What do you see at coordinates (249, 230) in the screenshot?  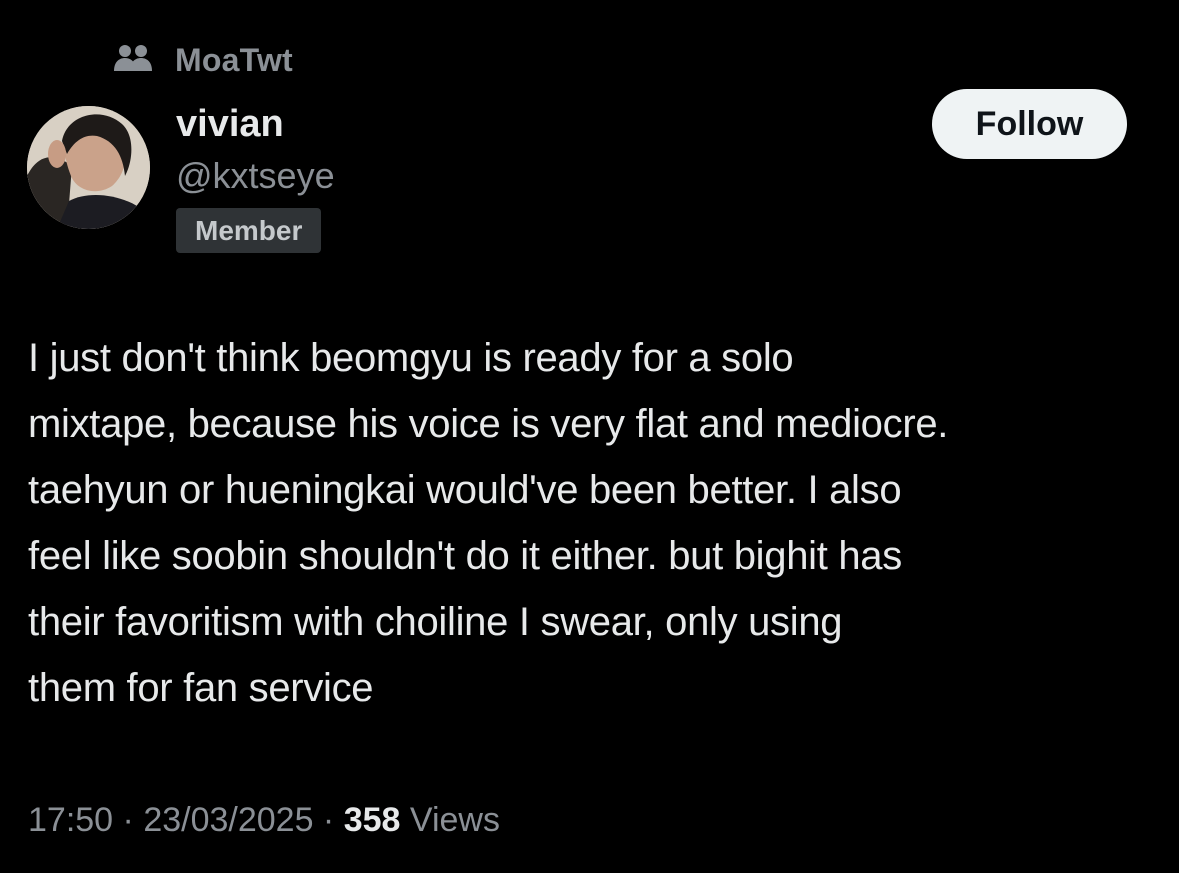 I see `member-badge: Member` at bounding box center [249, 230].